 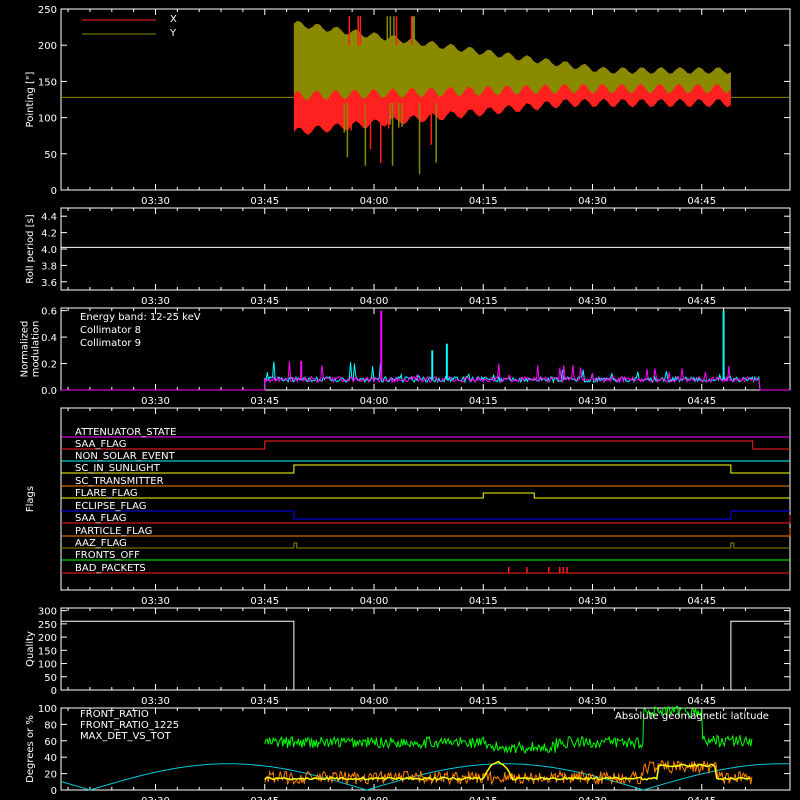 What do you see at coordinates (173, 33) in the screenshot?
I see `legend-label-y: Y` at bounding box center [173, 33].